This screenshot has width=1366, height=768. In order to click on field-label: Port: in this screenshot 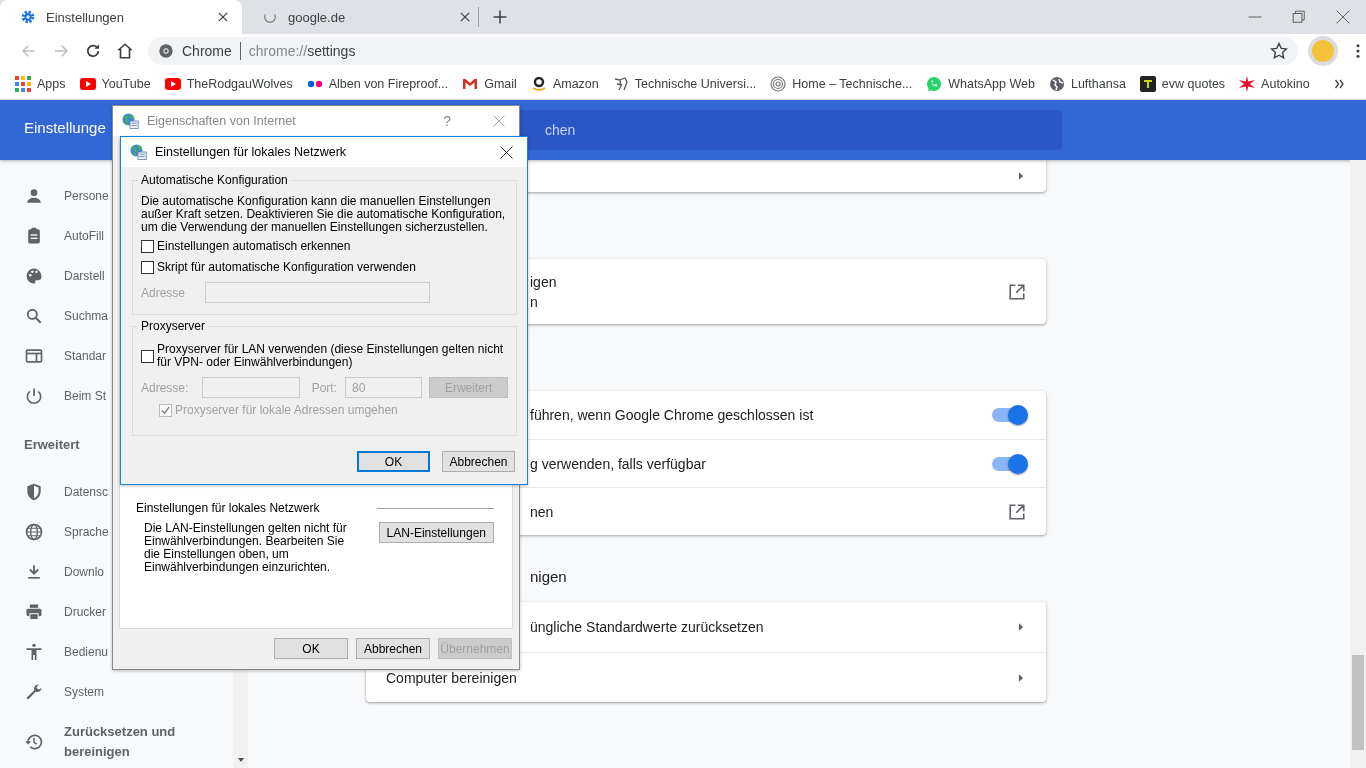, I will do `click(324, 387)`.